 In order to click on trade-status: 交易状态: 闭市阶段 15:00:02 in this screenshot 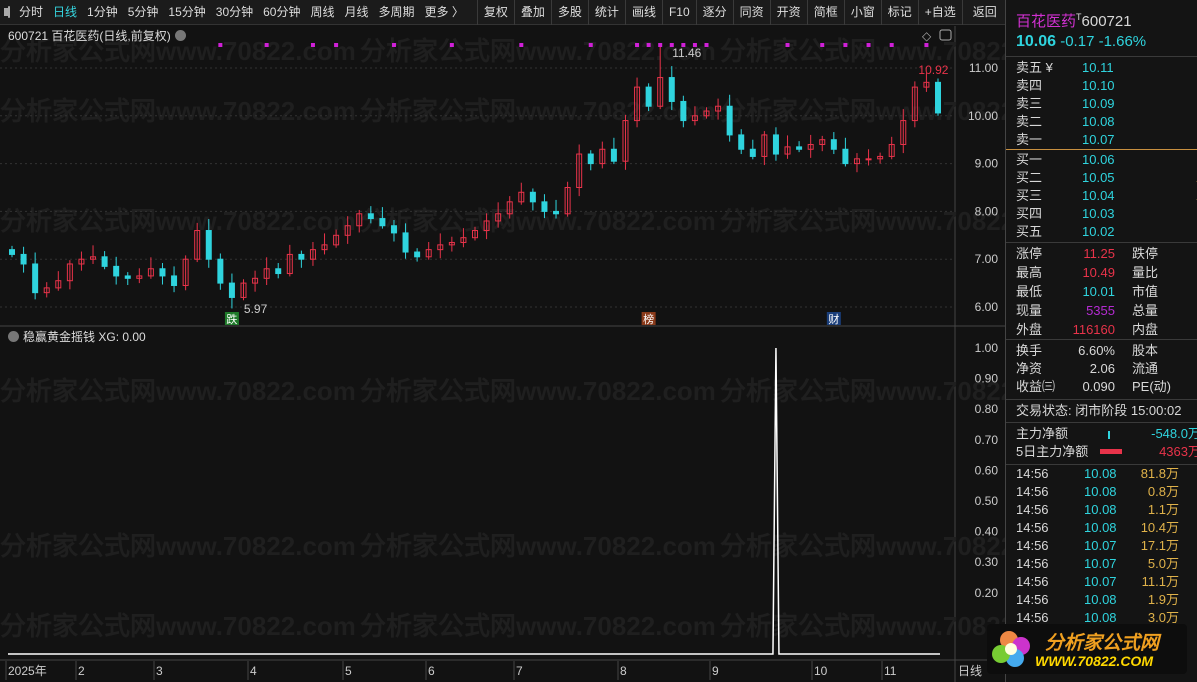, I will do `click(1106, 411)`.